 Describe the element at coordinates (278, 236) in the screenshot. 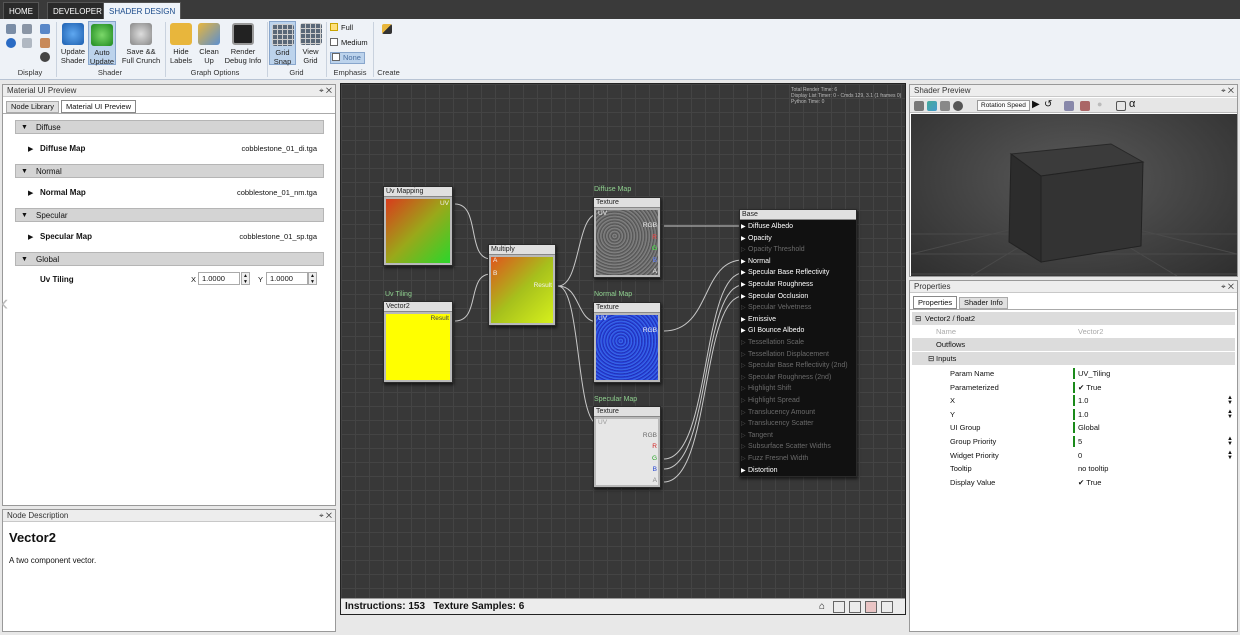

I see `specular-map-value: cobblestone_01_sp.tga` at that location.